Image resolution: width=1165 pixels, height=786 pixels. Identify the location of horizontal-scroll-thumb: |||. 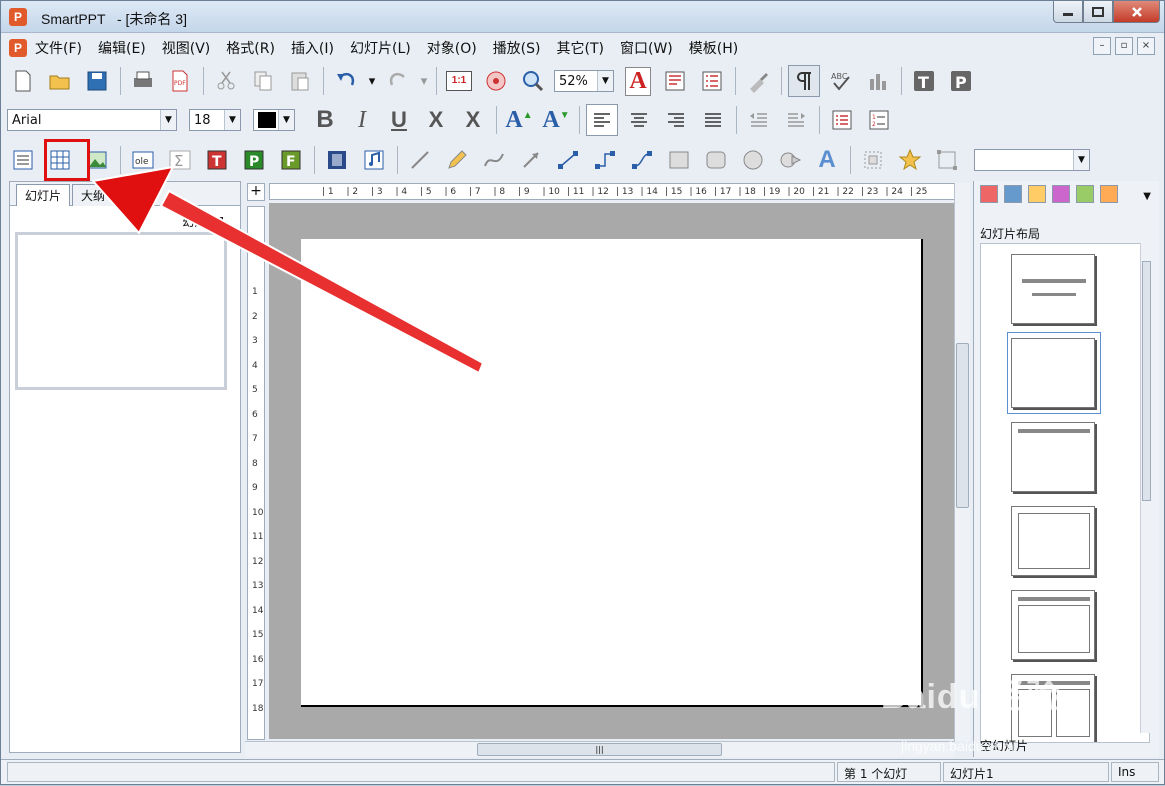
(599, 749).